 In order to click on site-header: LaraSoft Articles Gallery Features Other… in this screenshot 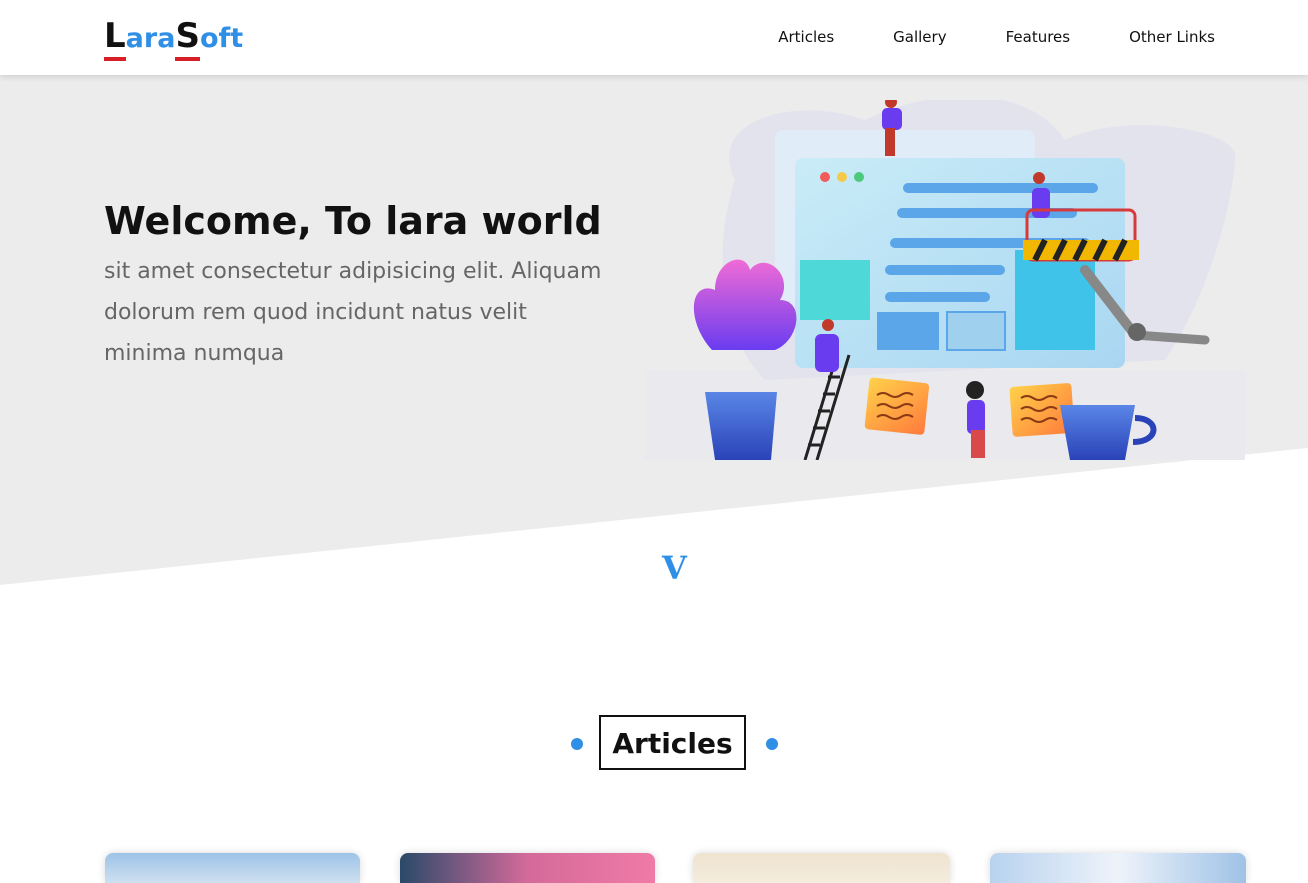, I will do `click(654, 37)`.